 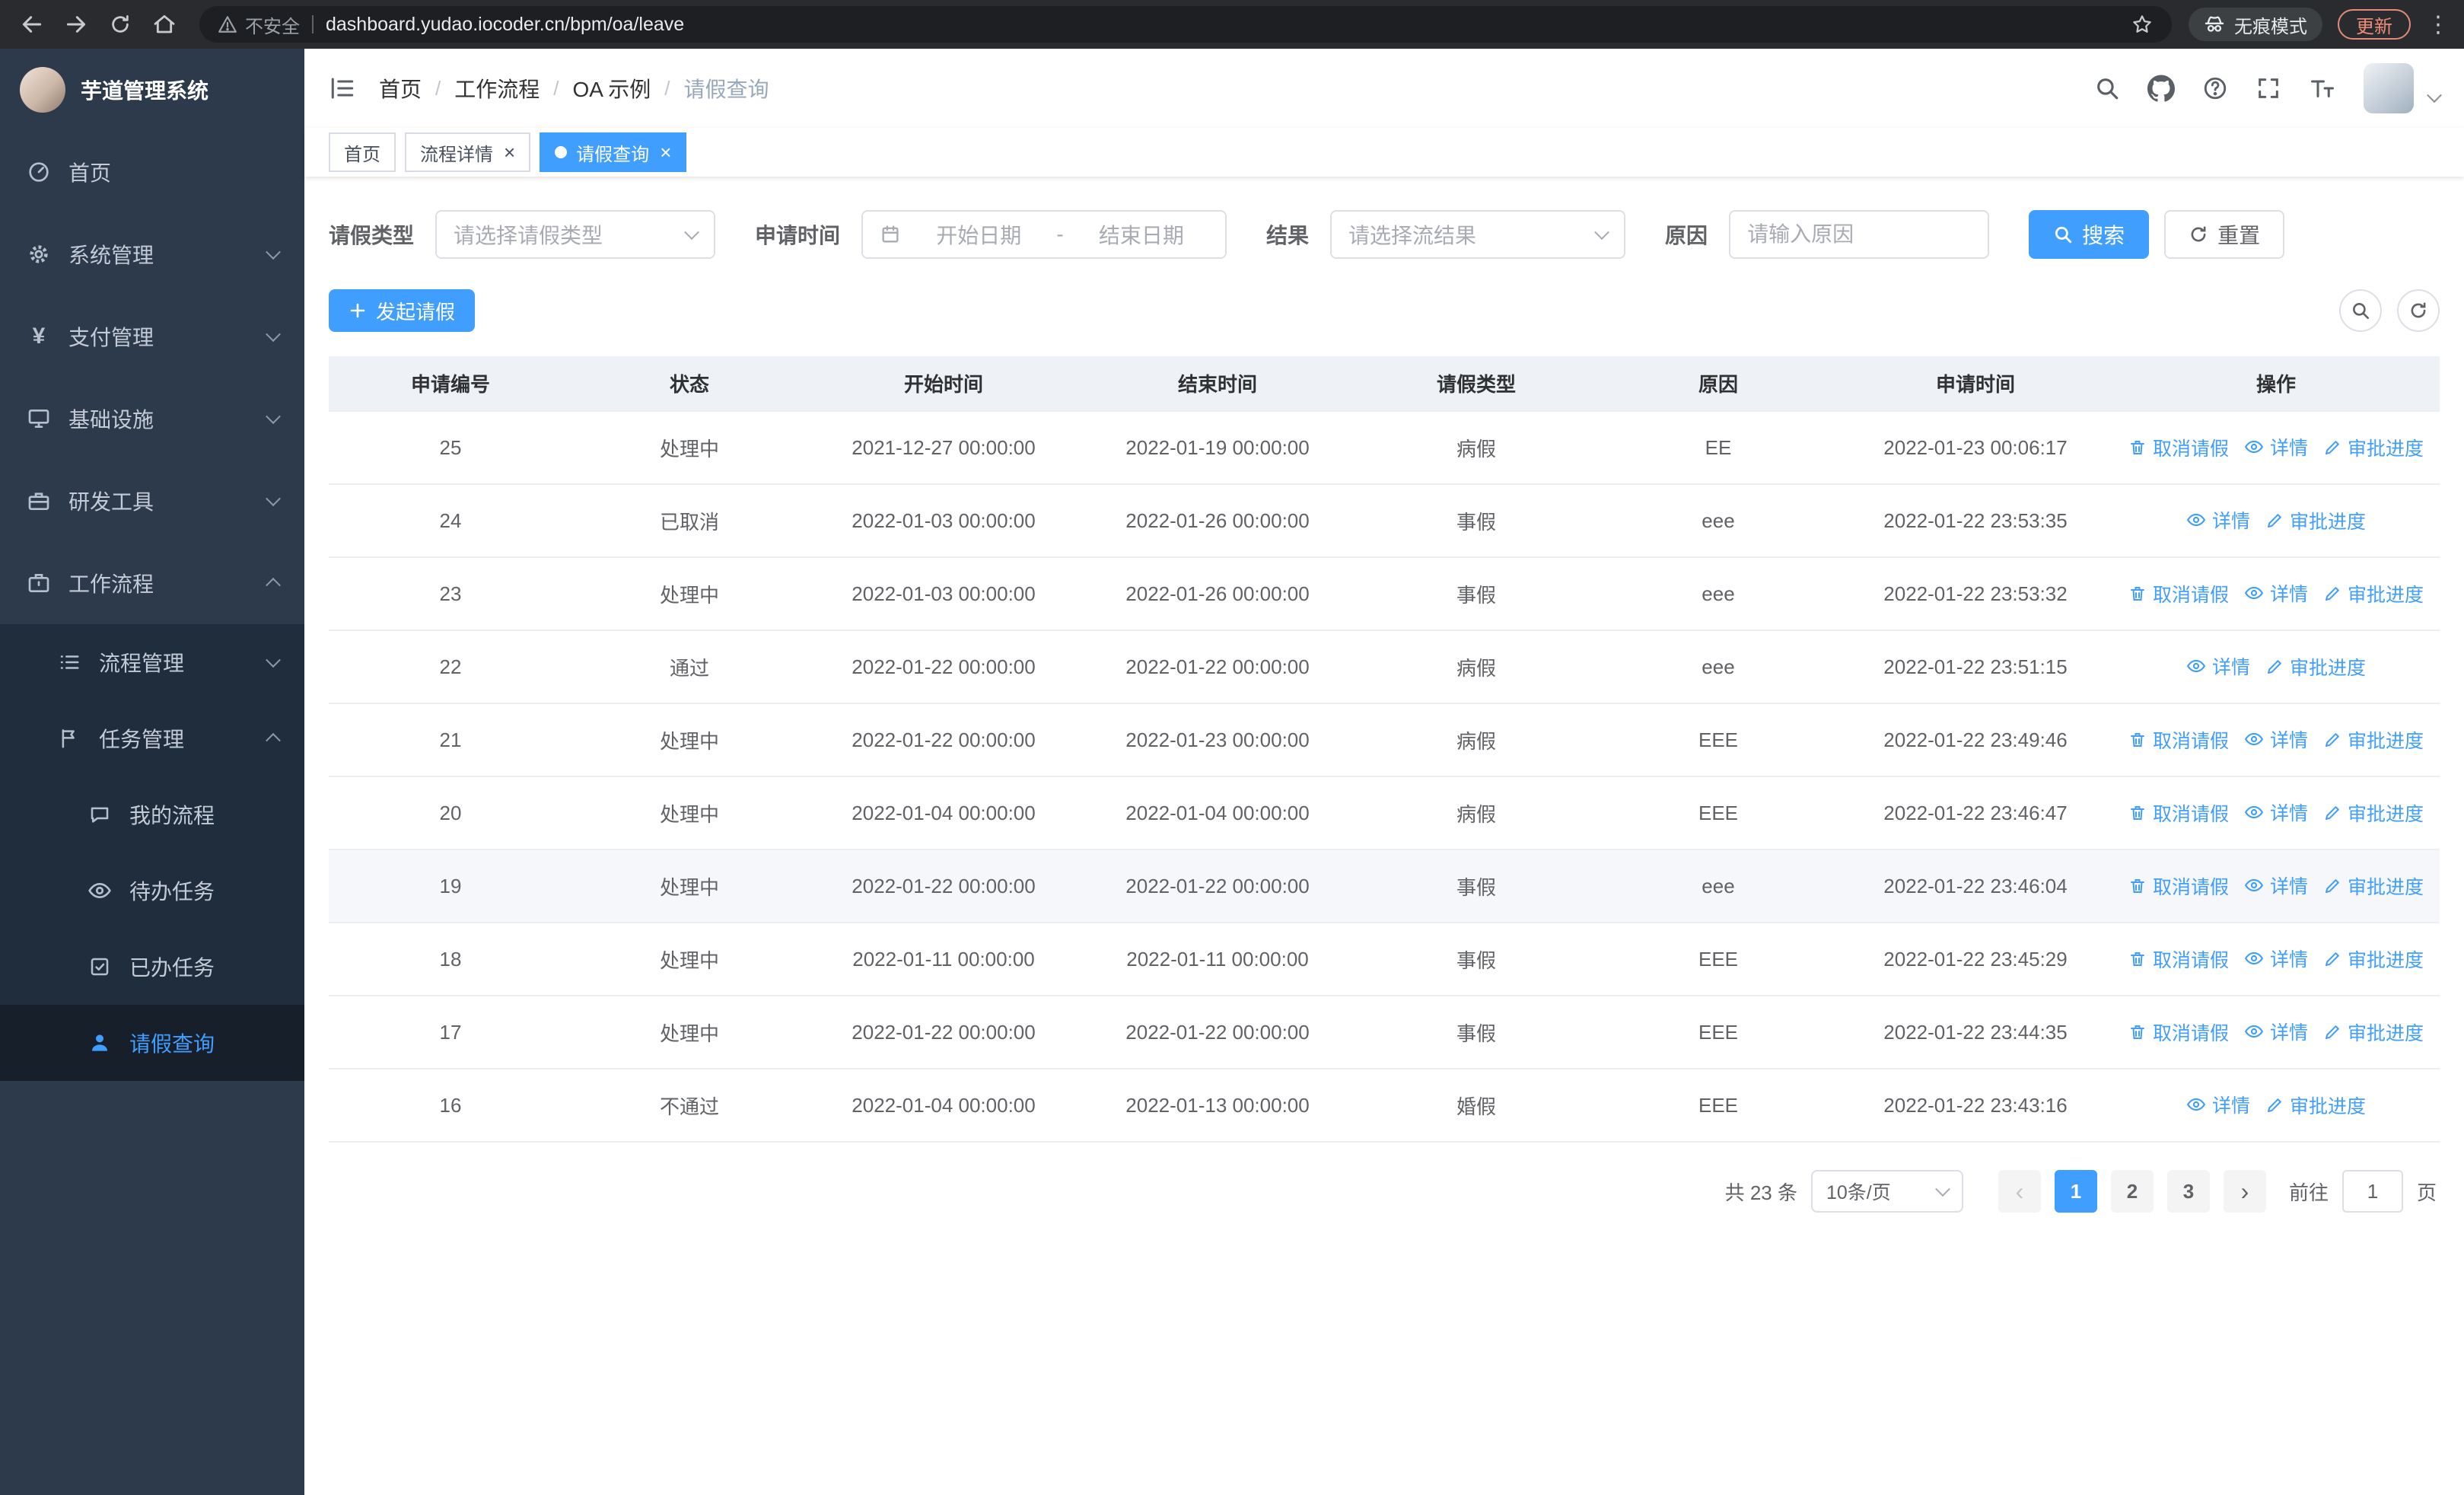 I want to click on reload-icon, so click(x=120, y=25).